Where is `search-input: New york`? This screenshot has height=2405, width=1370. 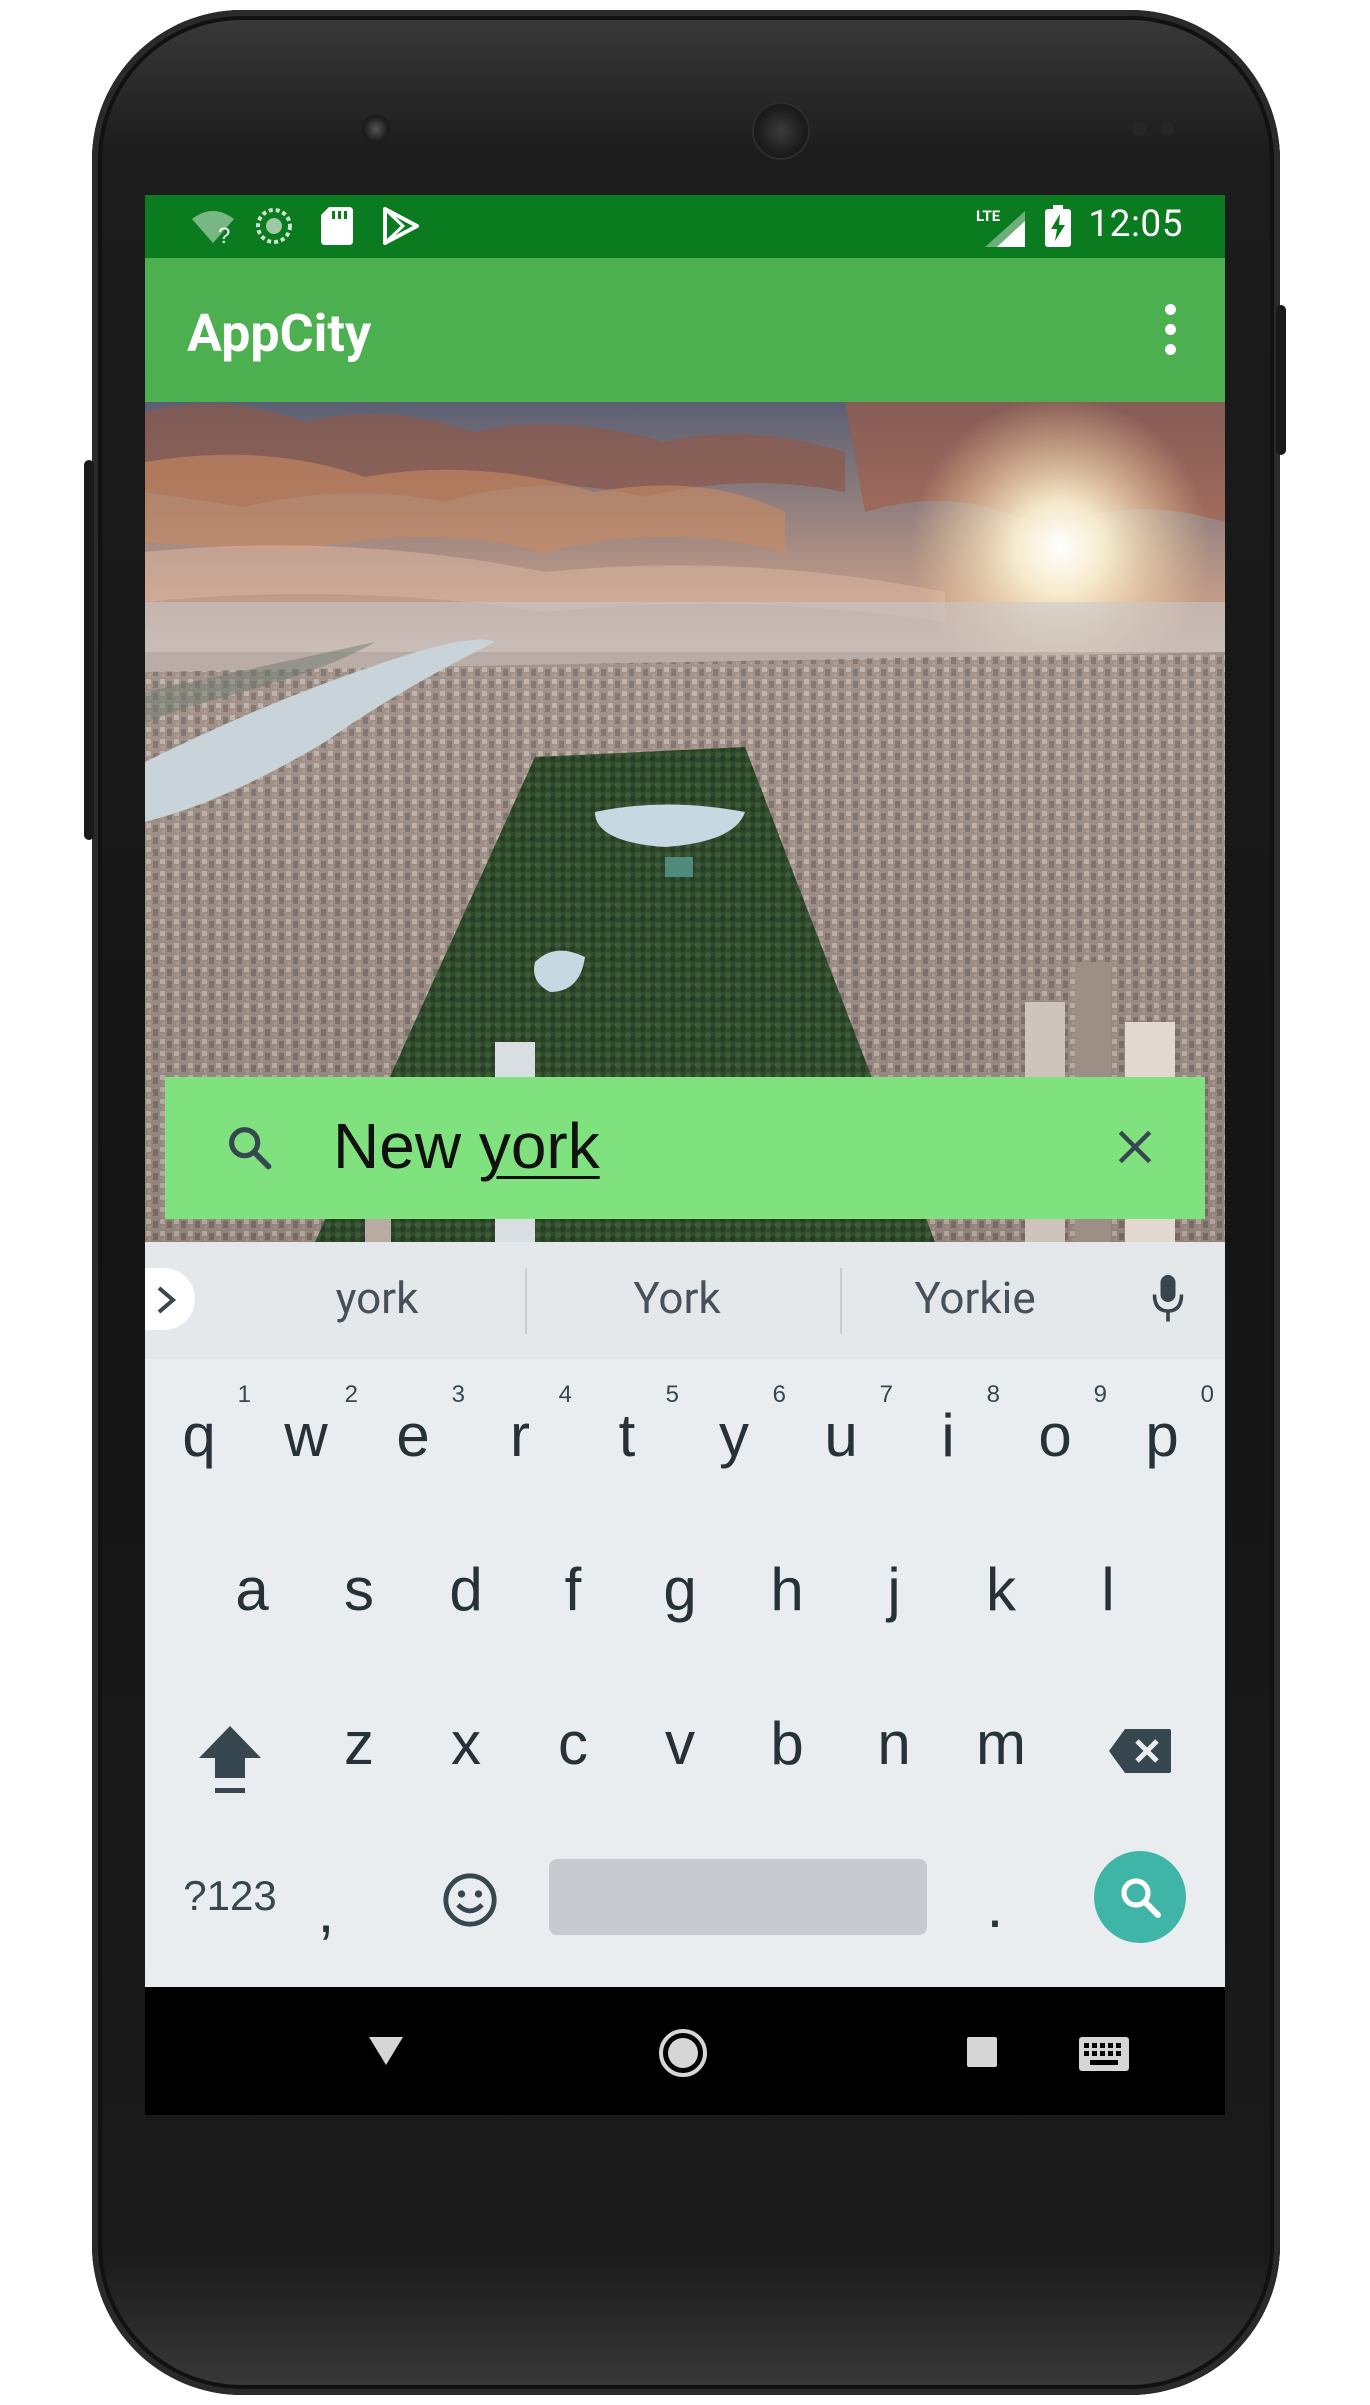
search-input: New york is located at coordinates (466, 1146).